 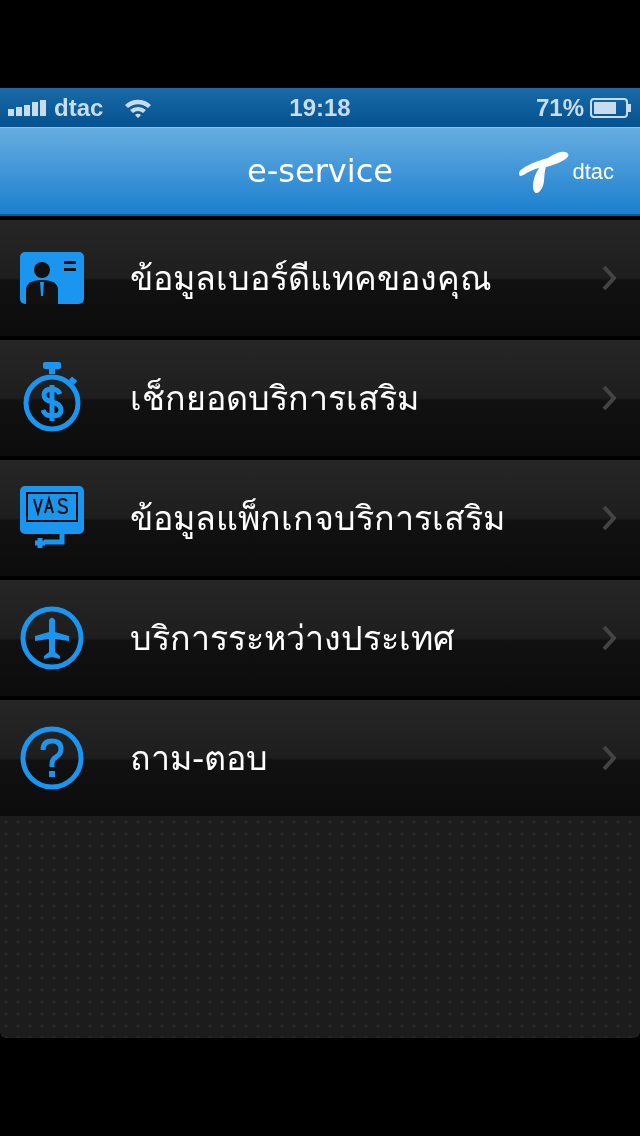 I want to click on menu-item: บริการระหว่างประเทศ, so click(x=320, y=638).